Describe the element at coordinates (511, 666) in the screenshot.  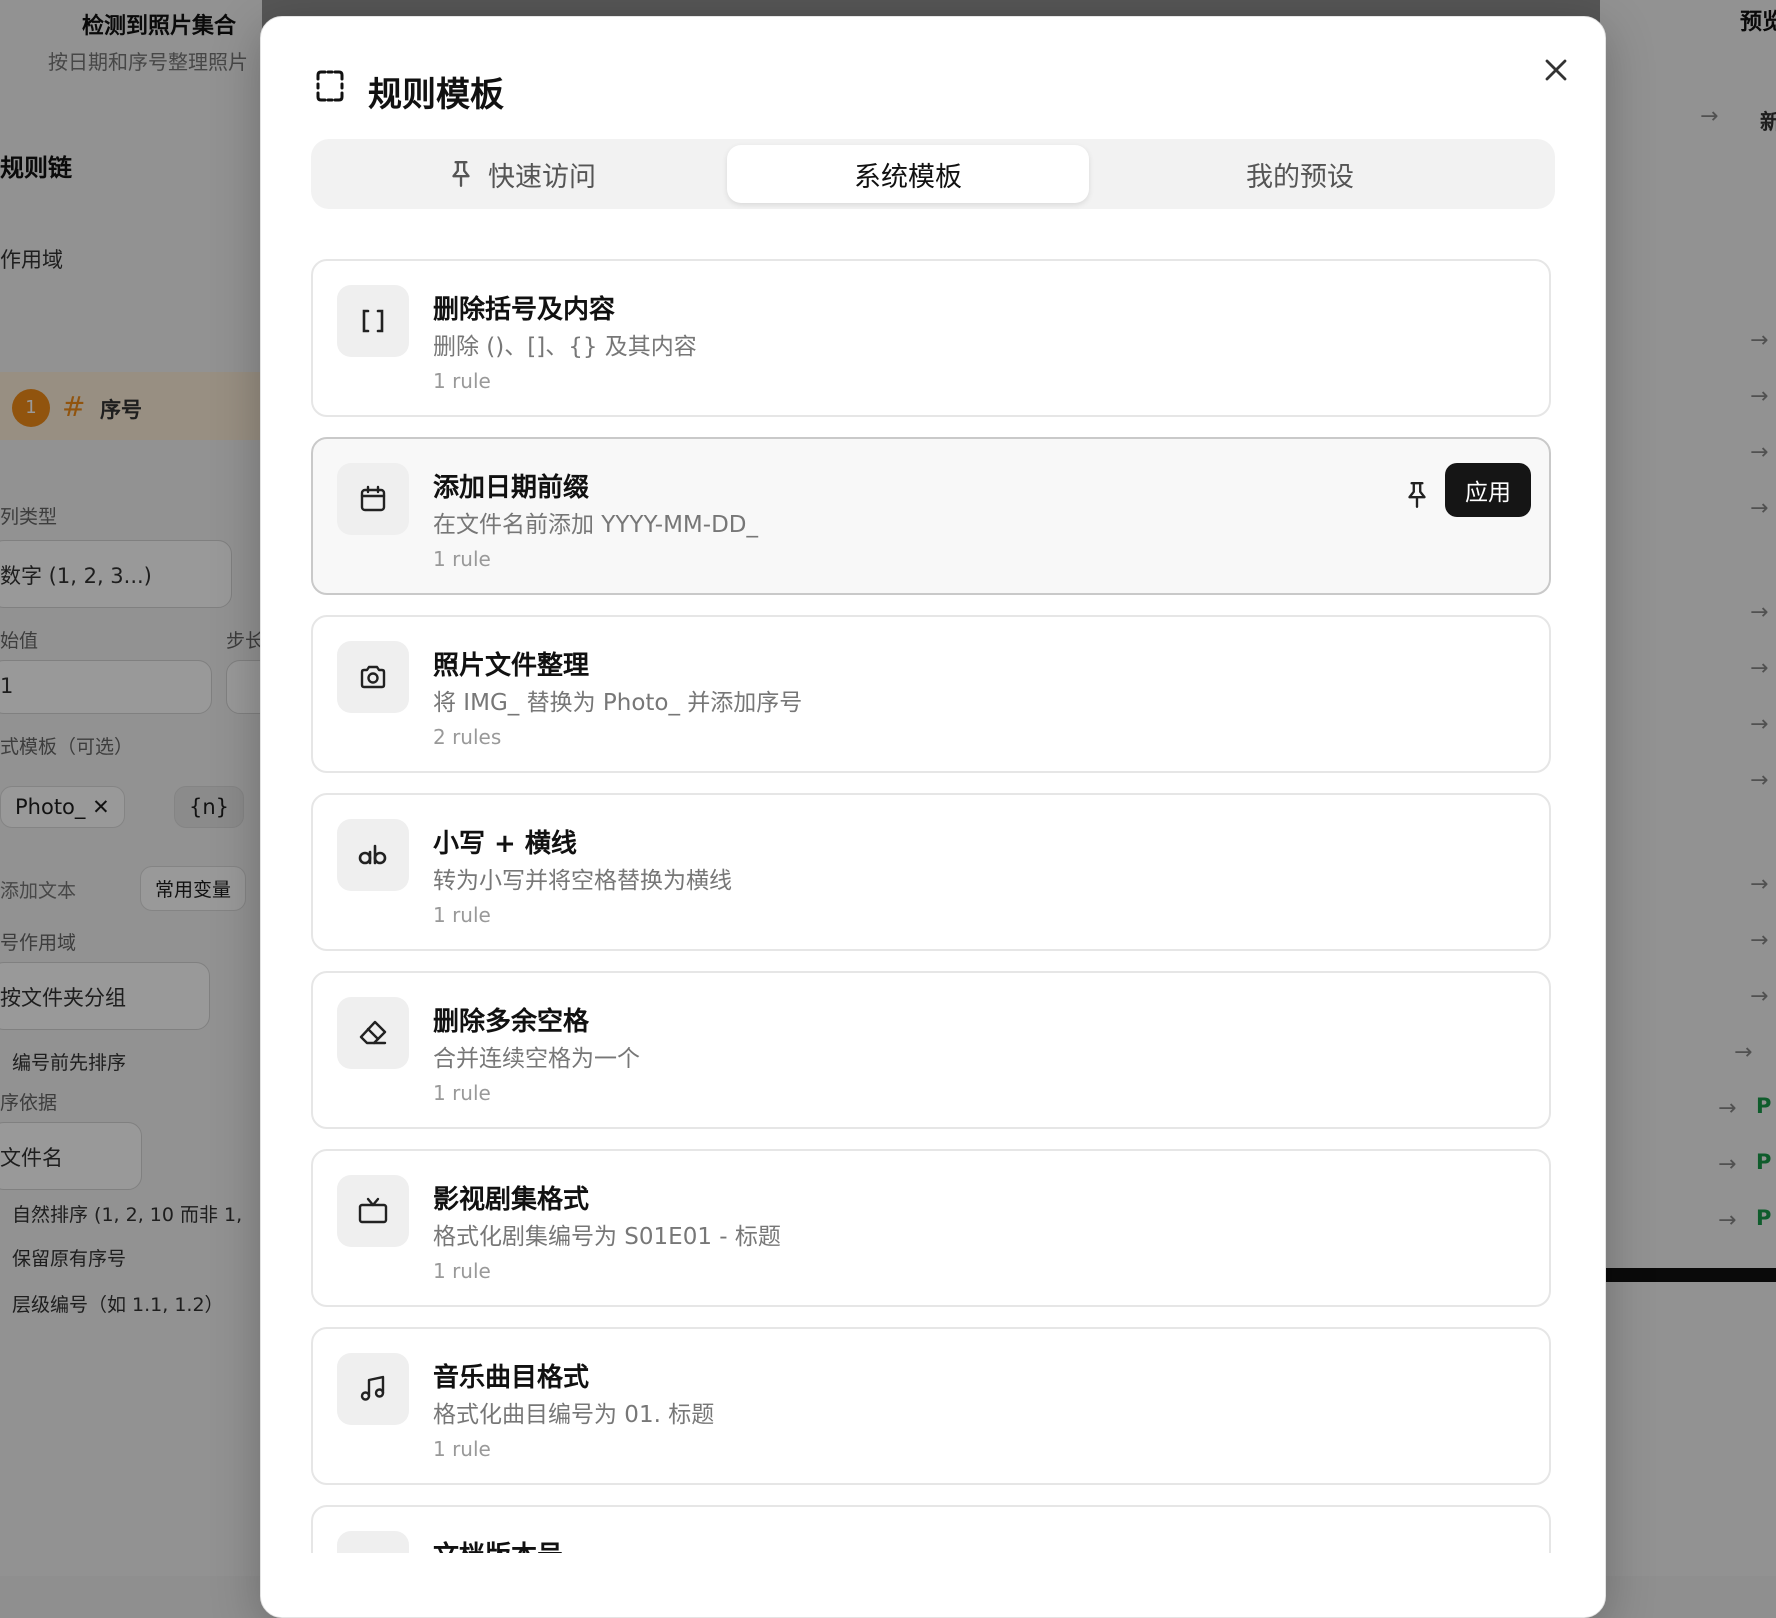
I see `template-title: 照片文件整理` at that location.